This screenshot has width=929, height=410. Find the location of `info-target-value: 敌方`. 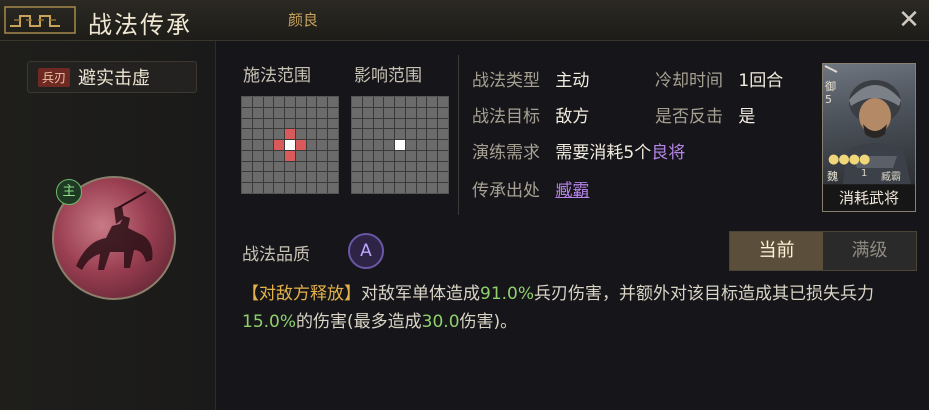

info-target-value: 敌方 is located at coordinates (572, 117).